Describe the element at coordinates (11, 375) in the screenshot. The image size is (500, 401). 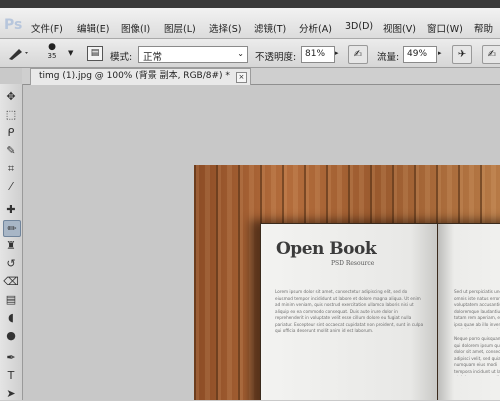
I see `type-tool-icon: T` at that location.